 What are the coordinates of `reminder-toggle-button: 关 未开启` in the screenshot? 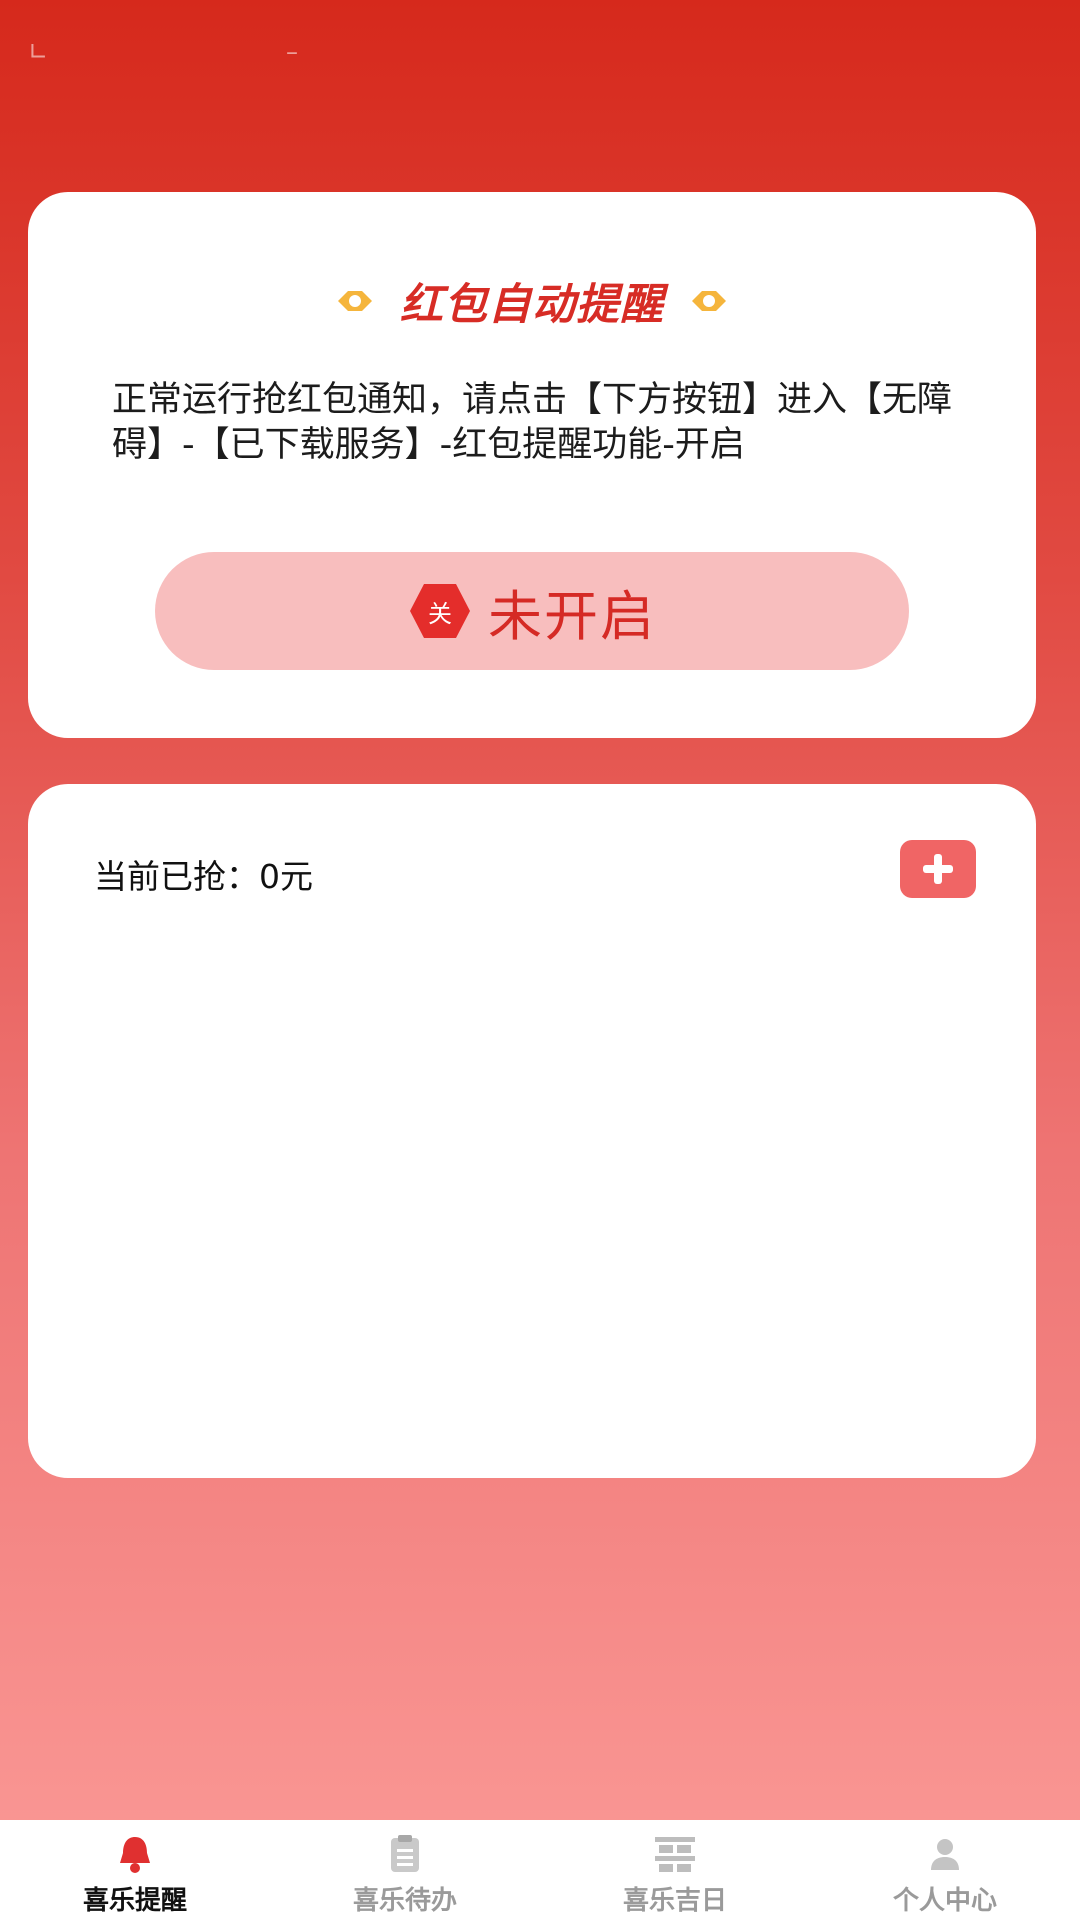 It's located at (532, 611).